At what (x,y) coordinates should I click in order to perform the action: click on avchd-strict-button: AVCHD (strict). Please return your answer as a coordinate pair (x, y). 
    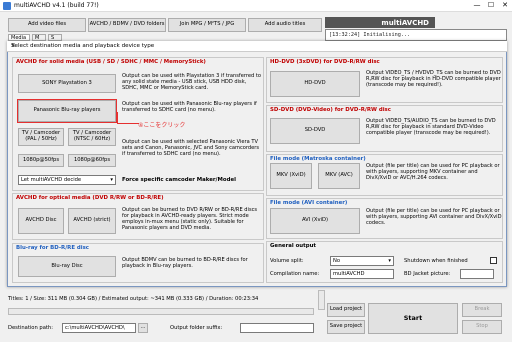
    Looking at the image, I should click on (92, 221).